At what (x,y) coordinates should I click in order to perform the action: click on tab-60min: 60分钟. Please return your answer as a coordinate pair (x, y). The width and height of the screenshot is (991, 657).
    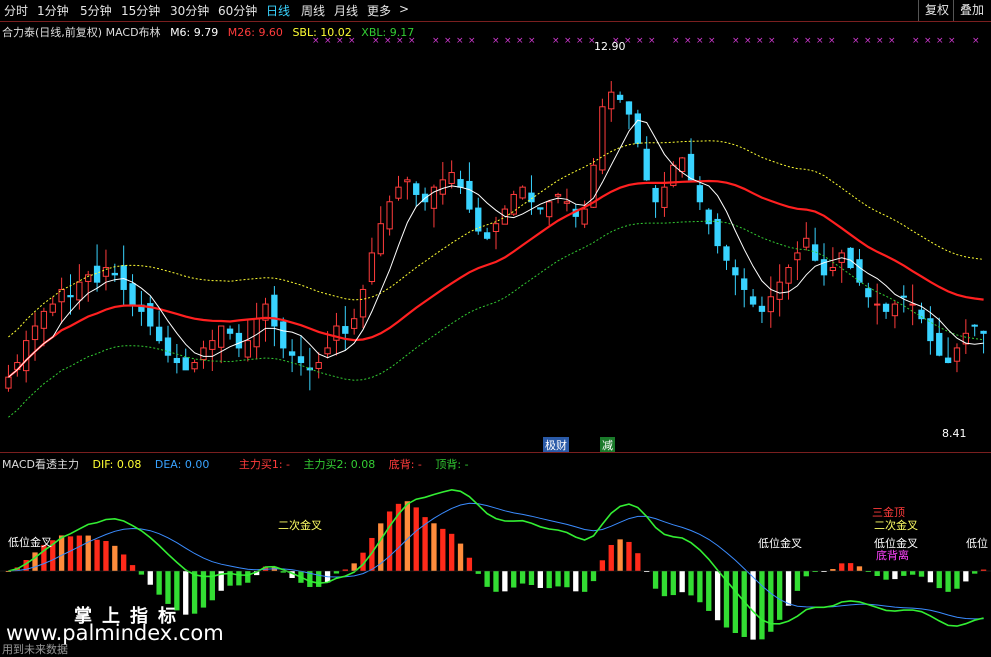
    Looking at the image, I should click on (237, 10).